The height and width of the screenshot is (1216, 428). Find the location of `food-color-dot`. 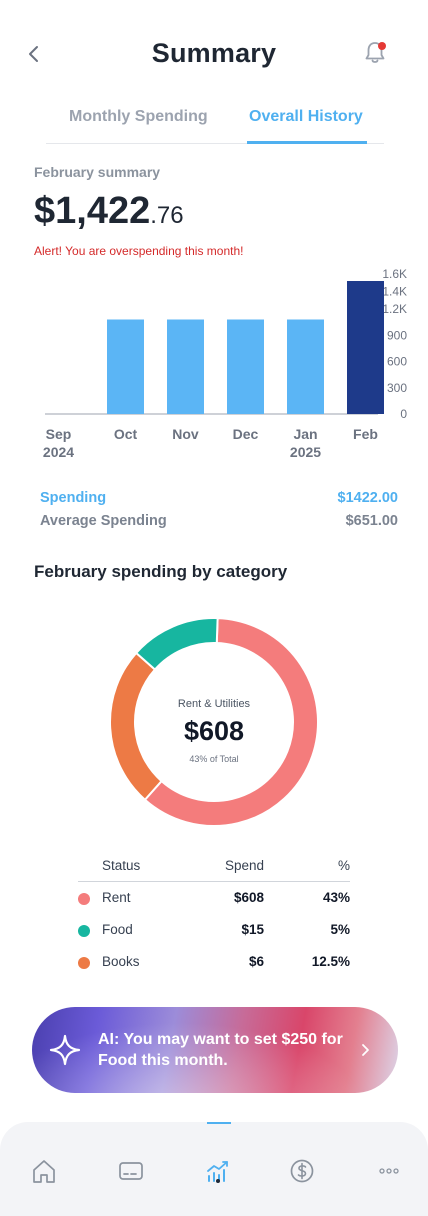

food-color-dot is located at coordinates (84, 931).